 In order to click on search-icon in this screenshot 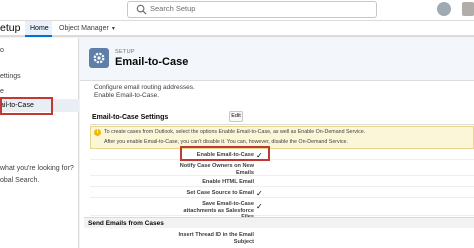, I will do `click(141, 9)`.